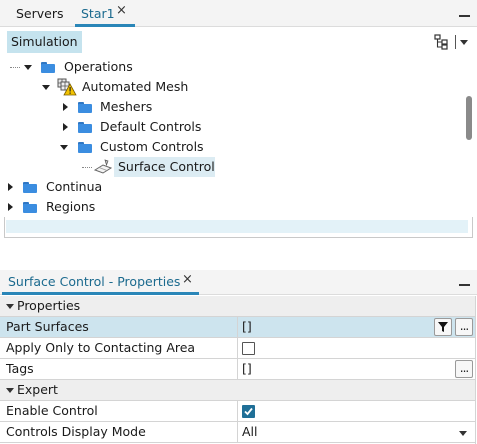  I want to click on tree-node-continua: Continua, so click(230, 187).